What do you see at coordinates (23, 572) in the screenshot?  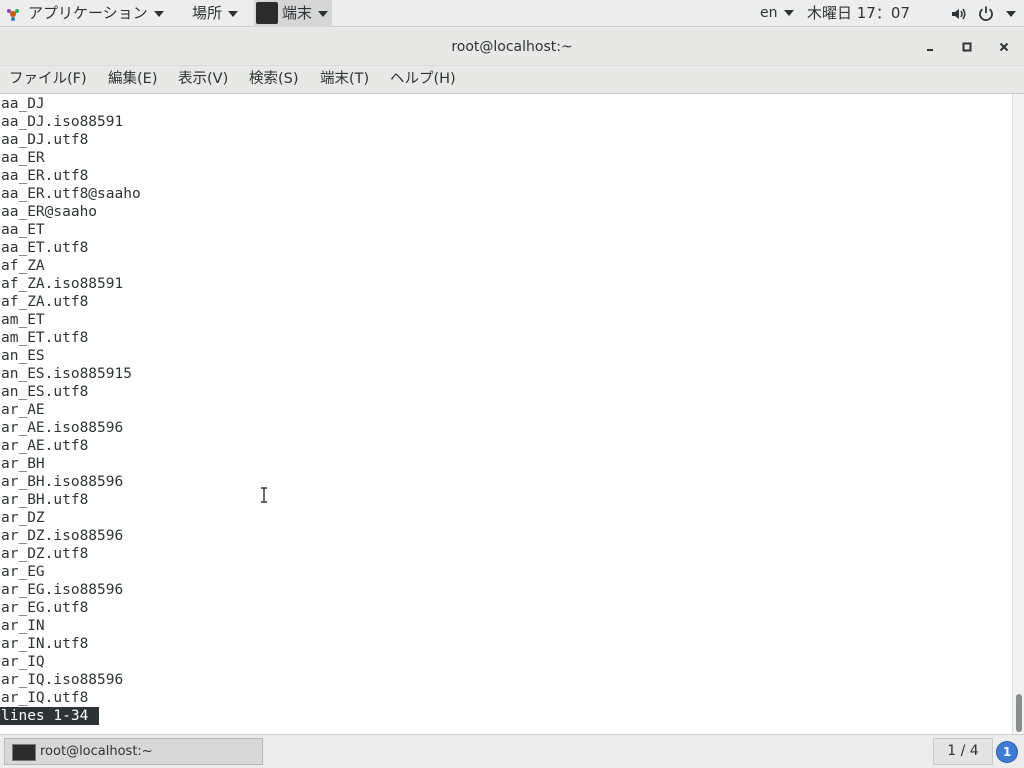 I see `terminal-line: ar_EG` at bounding box center [23, 572].